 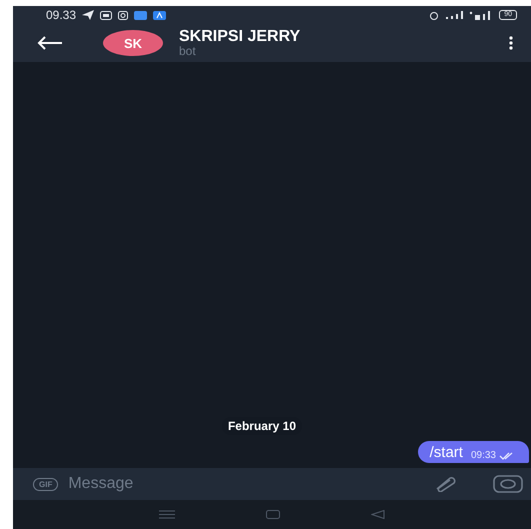 I want to click on signal-icon, so click(x=454, y=15).